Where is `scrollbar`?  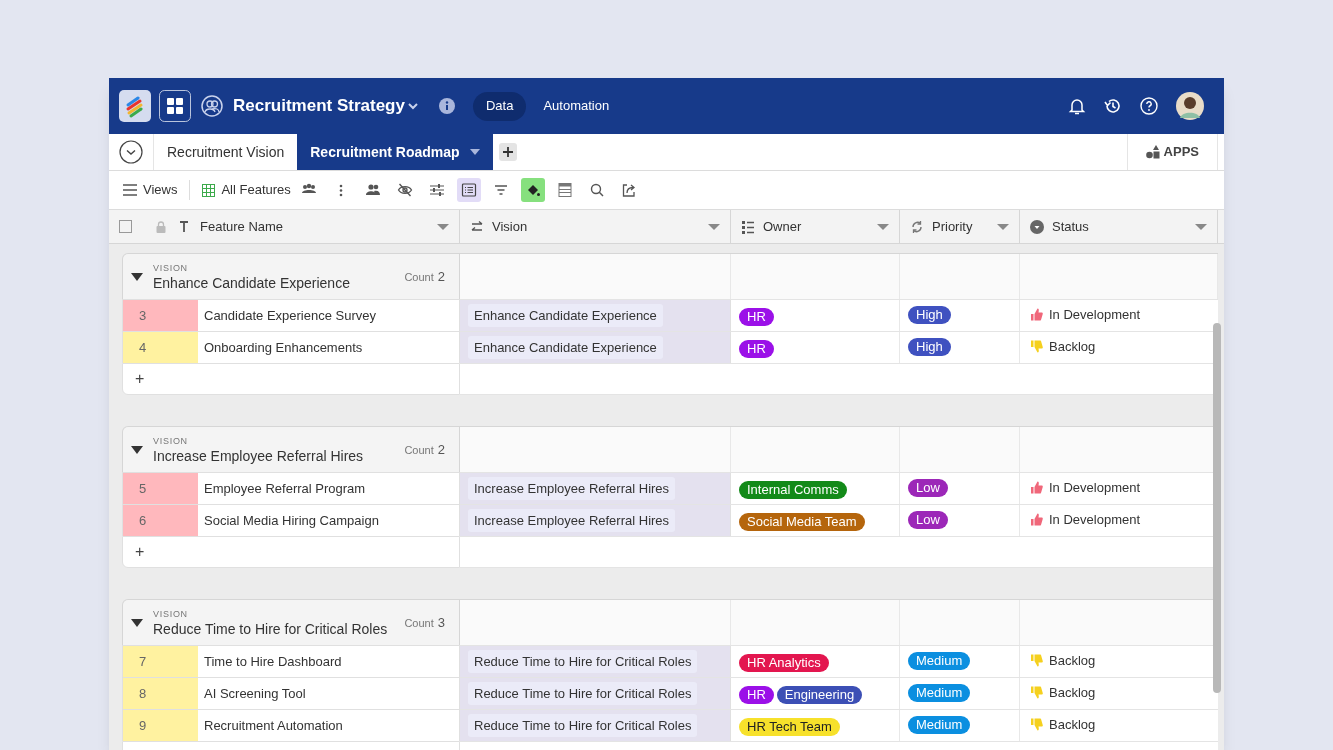 scrollbar is located at coordinates (1217, 508).